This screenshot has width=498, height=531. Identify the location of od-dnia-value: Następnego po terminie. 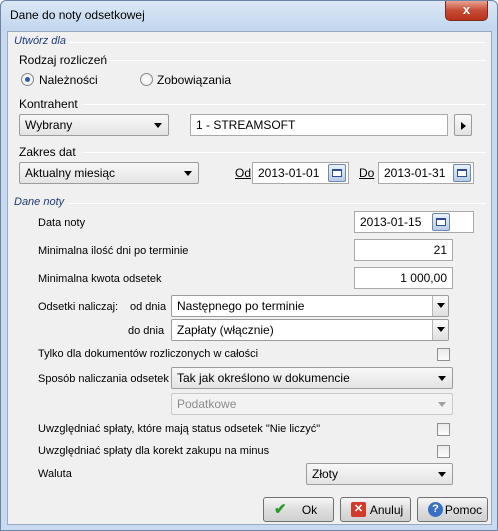
(241, 306).